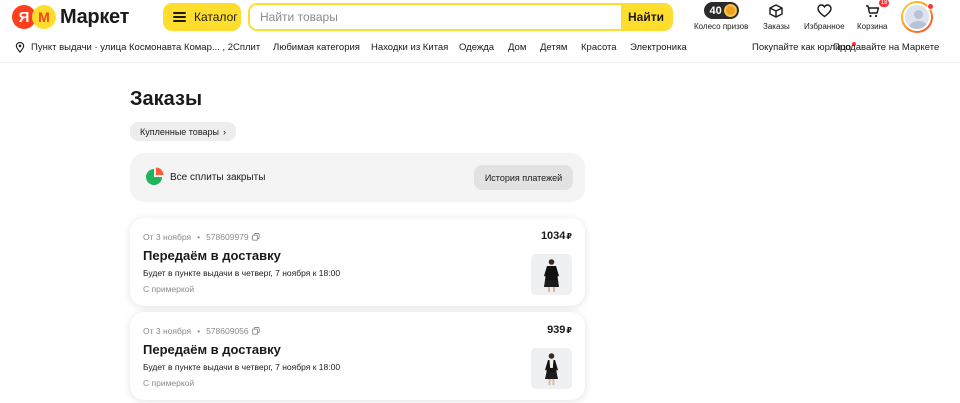 The height and width of the screenshot is (403, 960). What do you see at coordinates (316, 47) in the screenshot?
I see `nav-link-favorite-category: Любимая категория` at bounding box center [316, 47].